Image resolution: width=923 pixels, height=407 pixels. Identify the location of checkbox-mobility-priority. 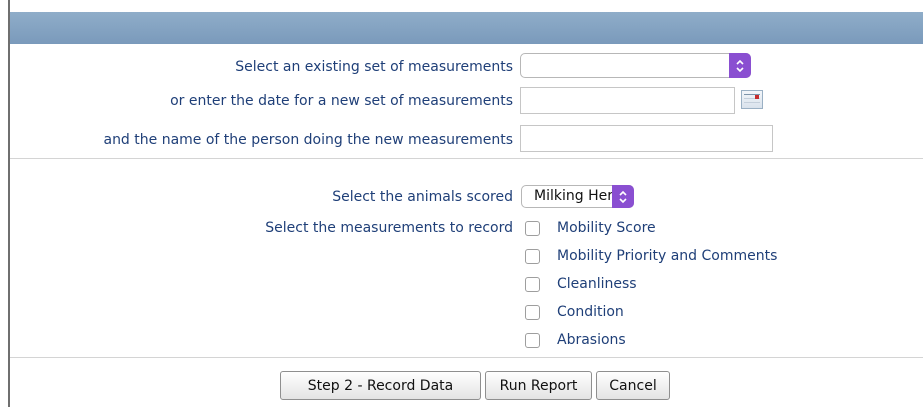
(532, 256).